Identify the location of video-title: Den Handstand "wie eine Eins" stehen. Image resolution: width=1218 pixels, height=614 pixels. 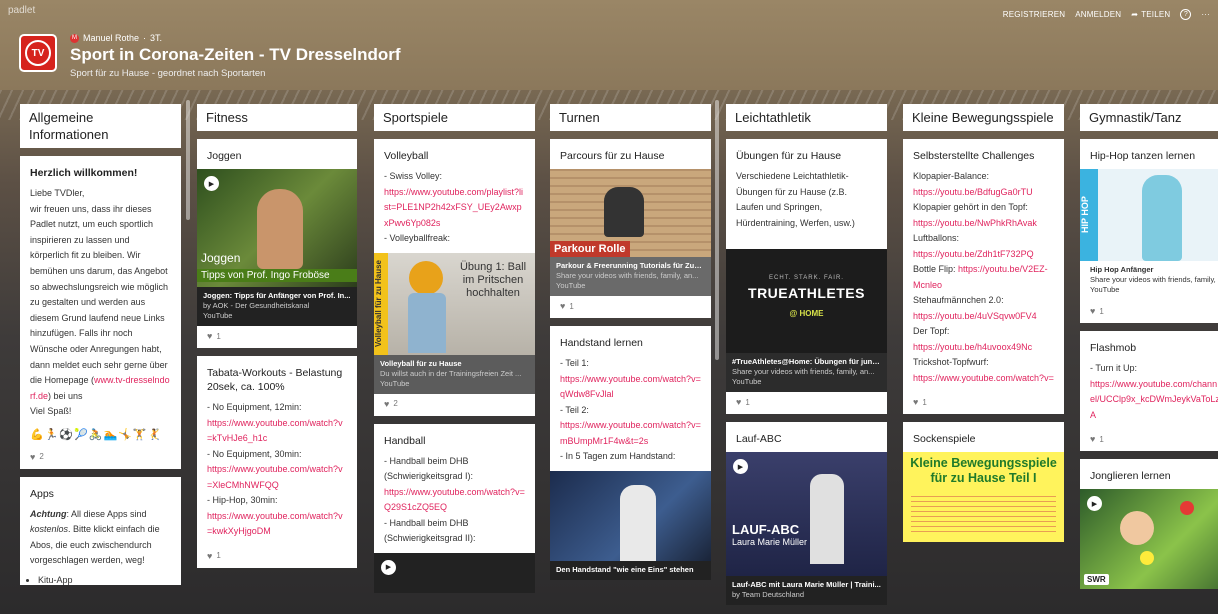
(625, 569).